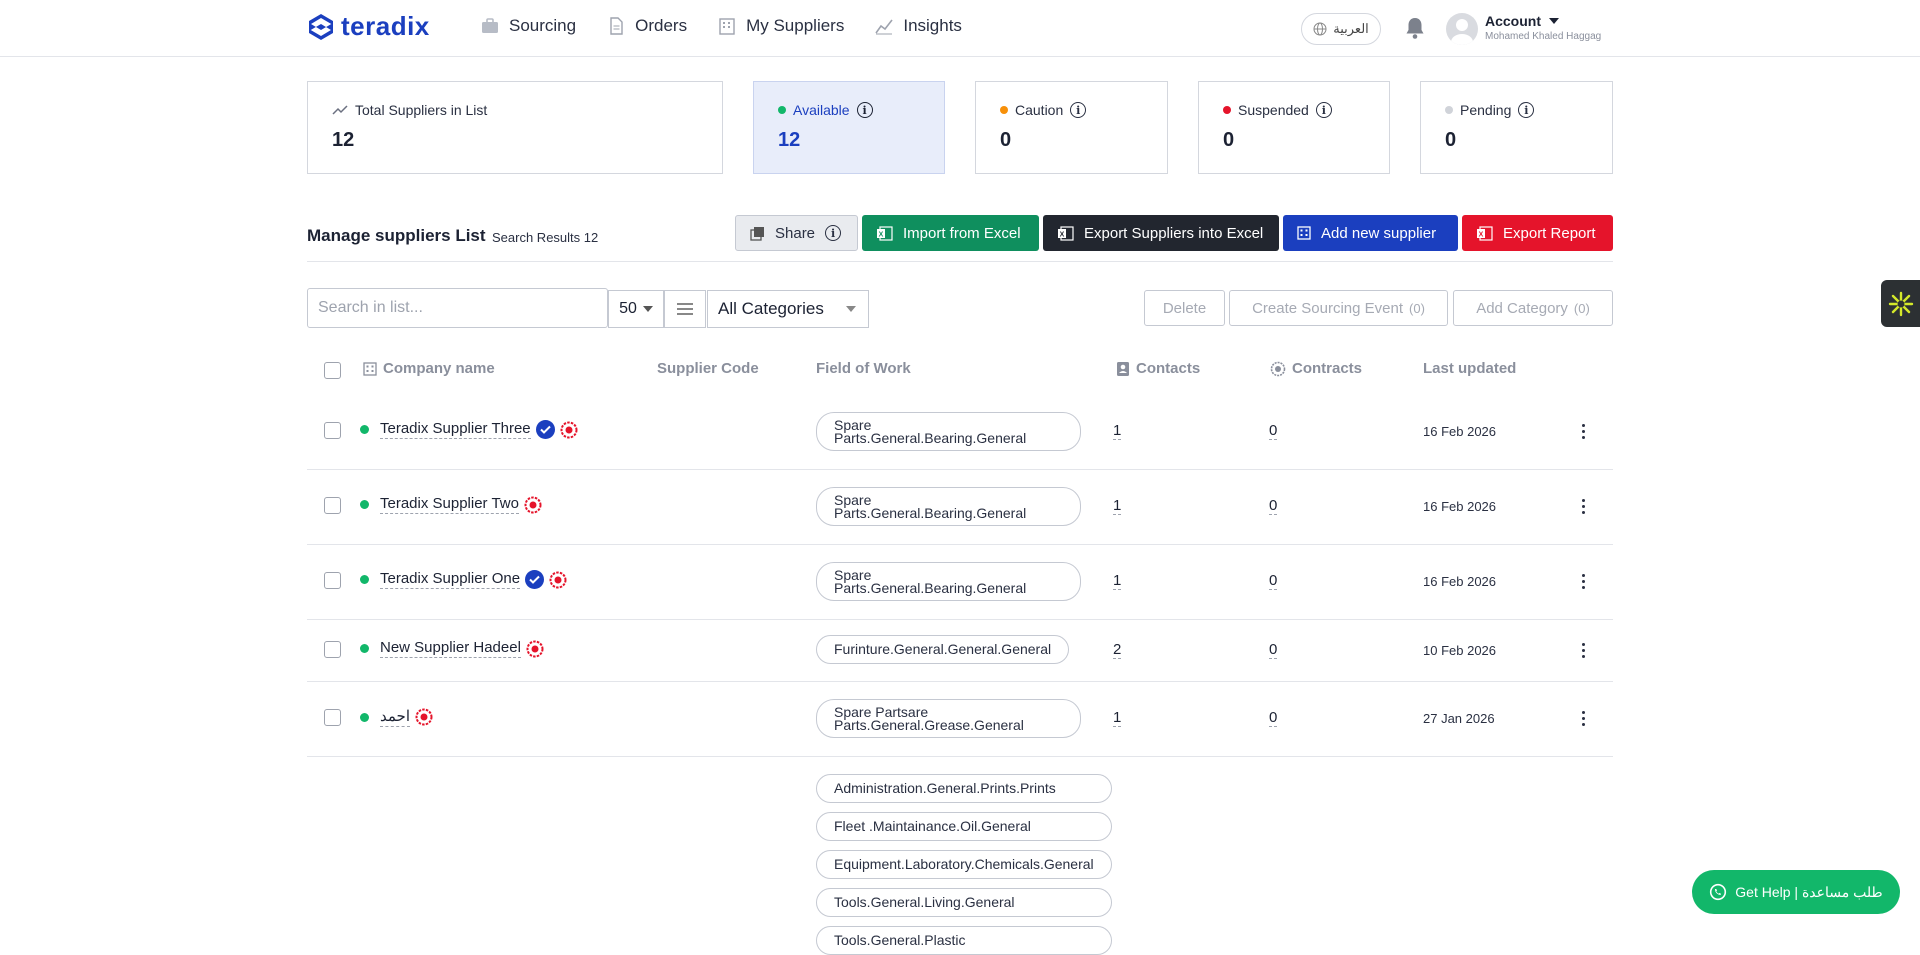  What do you see at coordinates (1469, 368) in the screenshot?
I see `column-last-updated: Last updated` at bounding box center [1469, 368].